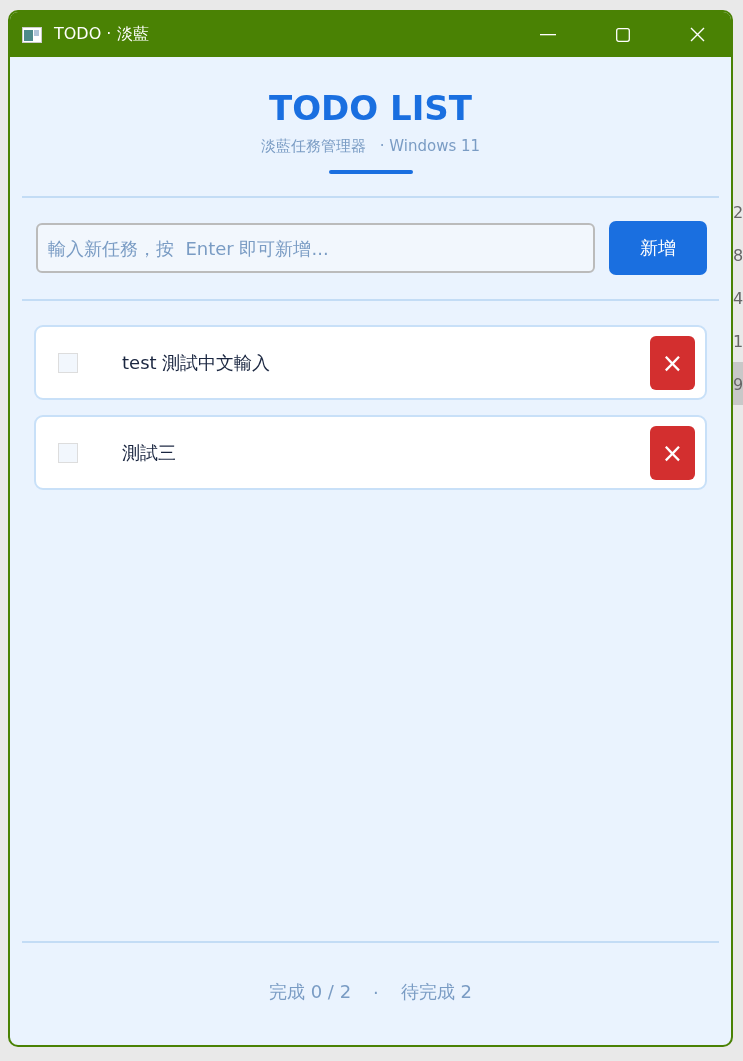 This screenshot has width=743, height=1061. I want to click on background-row-number: 1, so click(738, 342).